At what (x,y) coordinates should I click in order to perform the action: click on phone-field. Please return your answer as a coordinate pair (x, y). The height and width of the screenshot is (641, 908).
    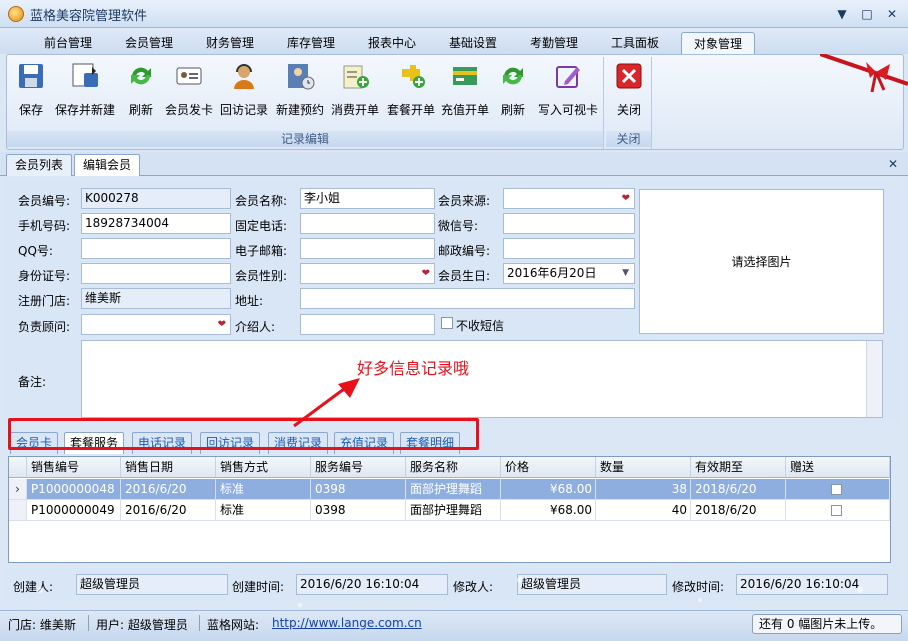
    Looking at the image, I should click on (367, 223).